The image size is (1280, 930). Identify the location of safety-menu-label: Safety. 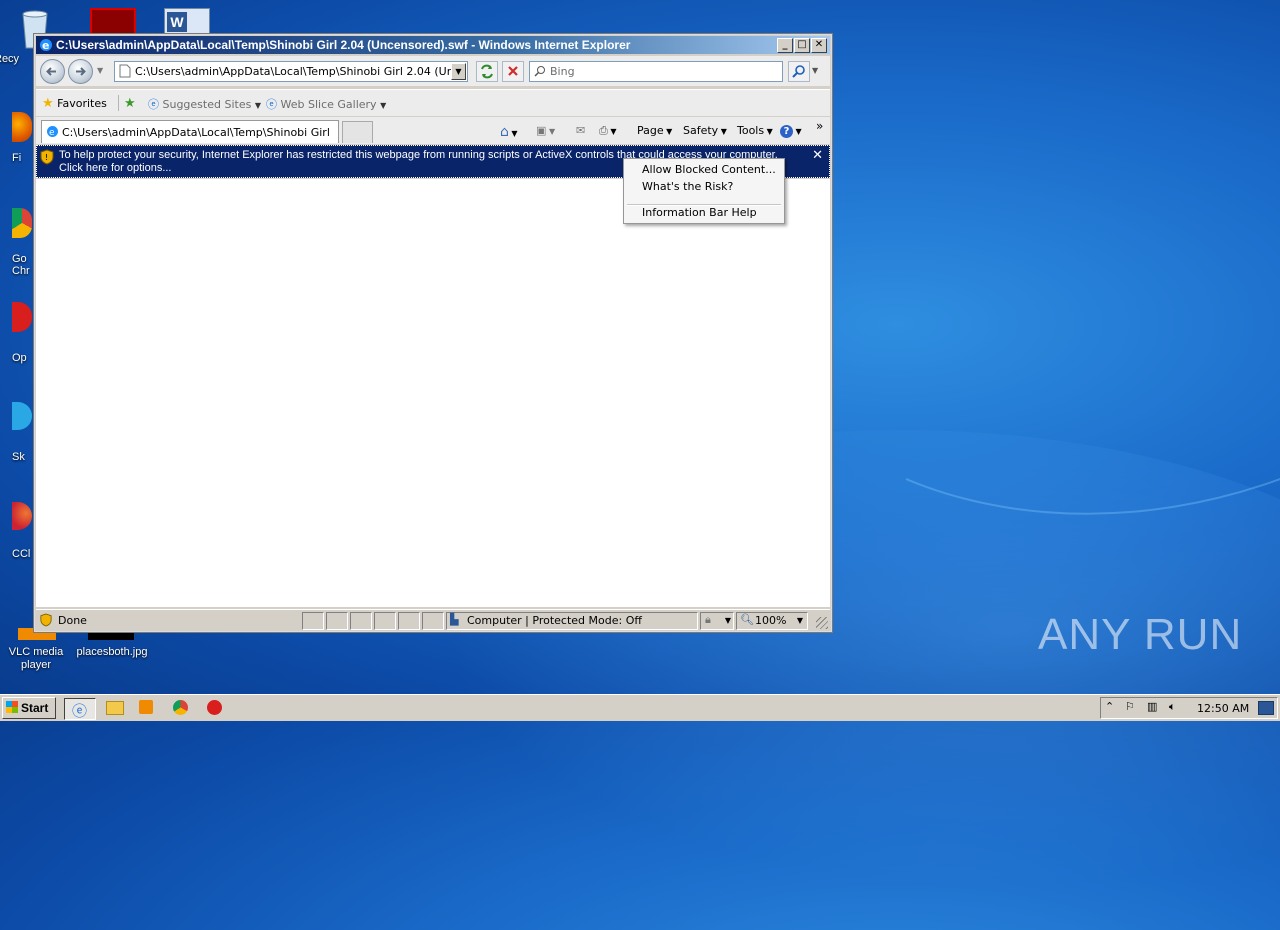
(701, 130).